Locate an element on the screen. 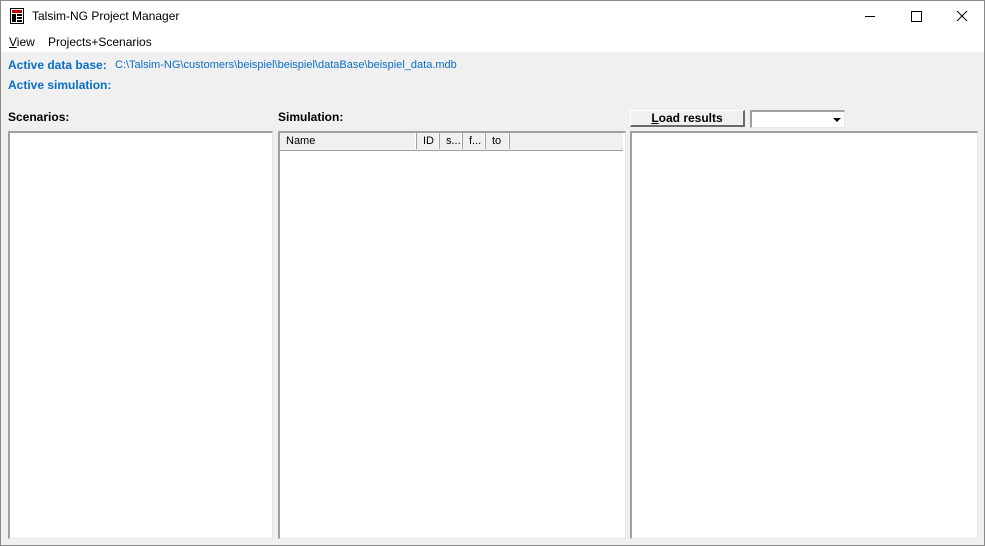 The image size is (985, 546). menu-view-rest: iew is located at coordinates (25, 42).